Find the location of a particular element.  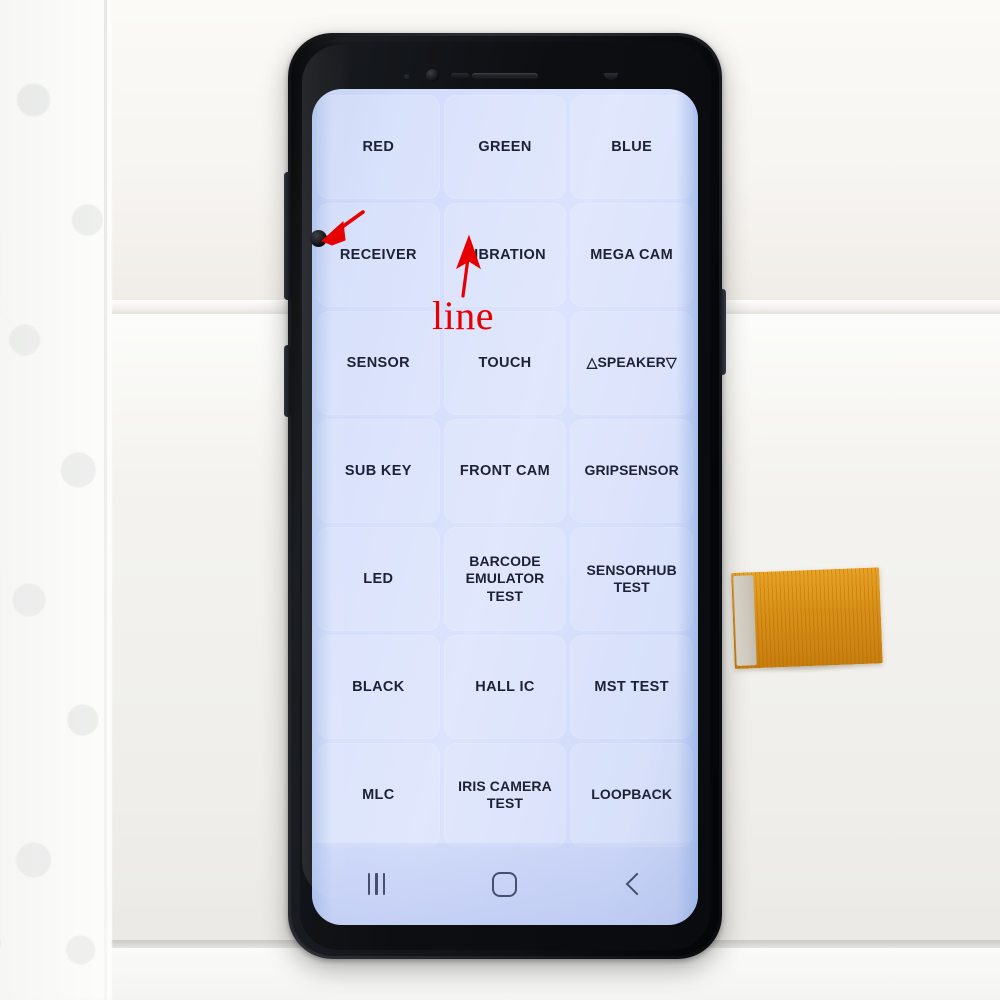

recents-button is located at coordinates (376, 884).